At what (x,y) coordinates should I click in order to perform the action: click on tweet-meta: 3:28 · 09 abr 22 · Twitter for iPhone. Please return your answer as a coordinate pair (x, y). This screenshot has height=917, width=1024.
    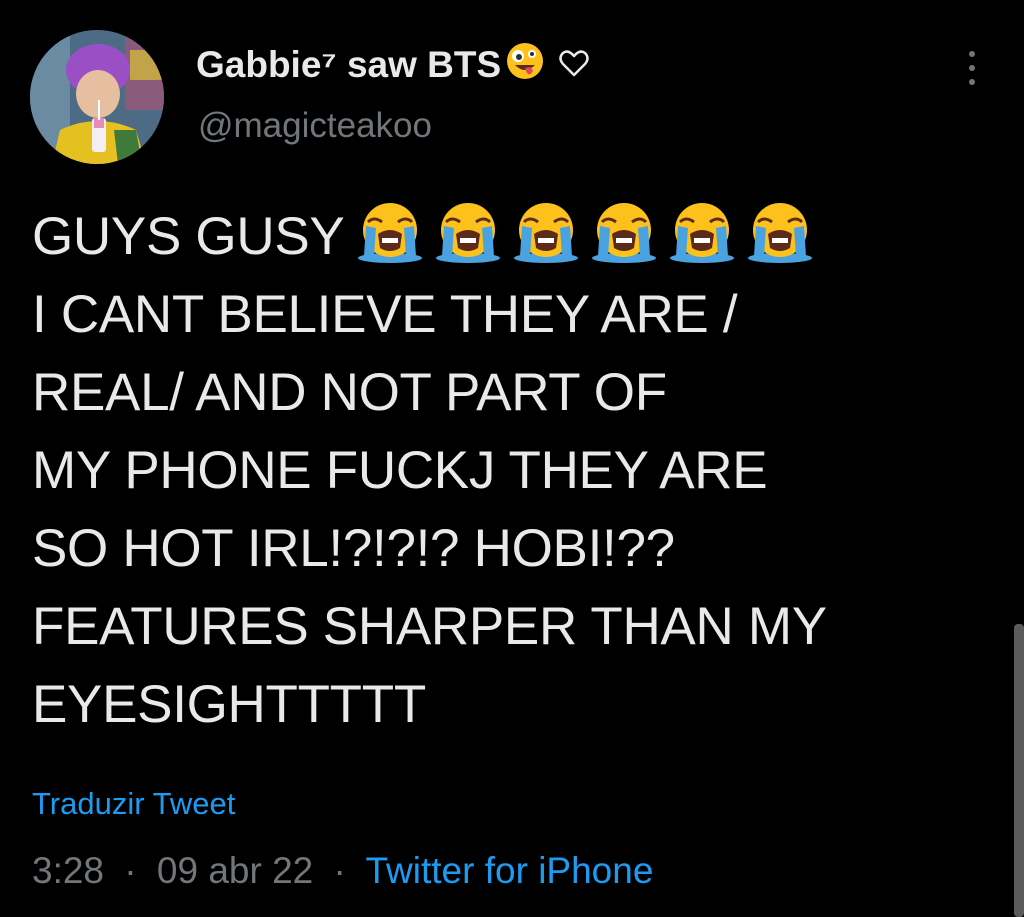
    Looking at the image, I should click on (342, 871).